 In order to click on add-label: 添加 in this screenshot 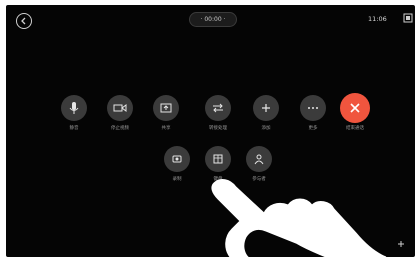, I will do `click(266, 128)`.